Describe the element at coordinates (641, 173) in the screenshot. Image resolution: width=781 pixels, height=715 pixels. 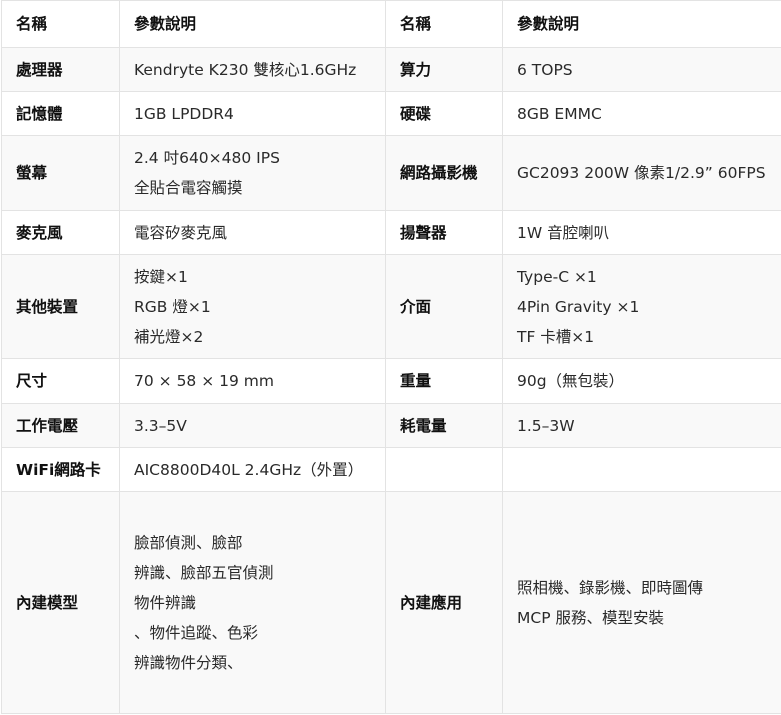
I see `spec-value: GC2093 200W 像素1/2.9” 60FPS` at that location.